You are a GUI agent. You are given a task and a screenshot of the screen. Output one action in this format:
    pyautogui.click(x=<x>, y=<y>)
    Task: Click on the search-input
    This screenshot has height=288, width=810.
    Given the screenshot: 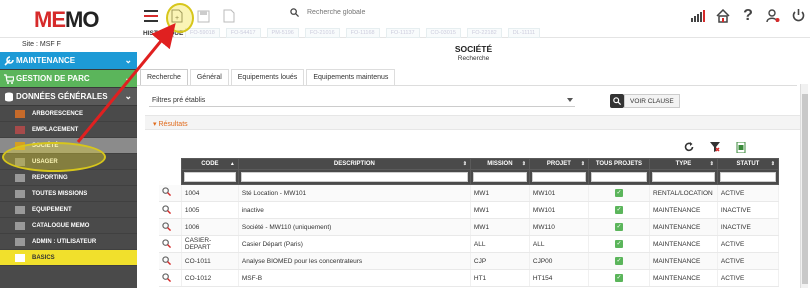 What is the action you would take?
    pyautogui.click(x=407, y=12)
    